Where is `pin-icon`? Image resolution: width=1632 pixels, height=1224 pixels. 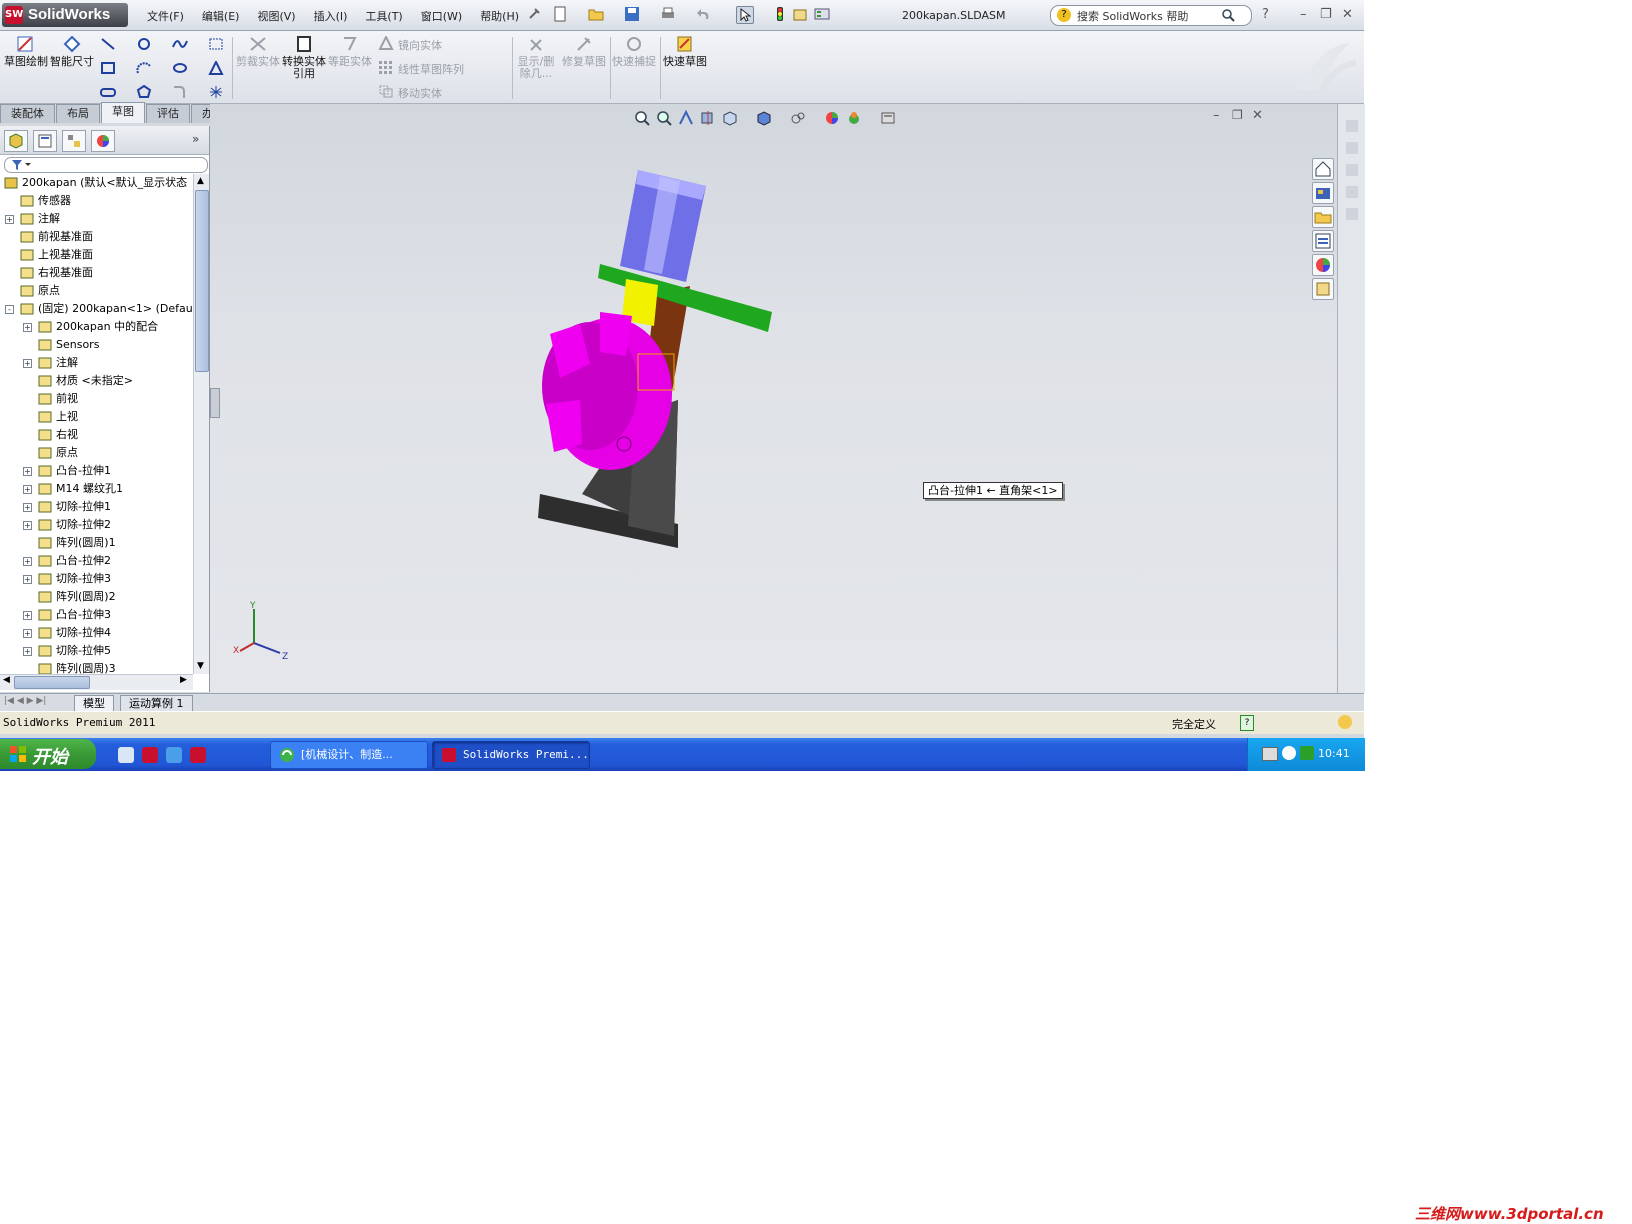
pin-icon is located at coordinates (534, 14).